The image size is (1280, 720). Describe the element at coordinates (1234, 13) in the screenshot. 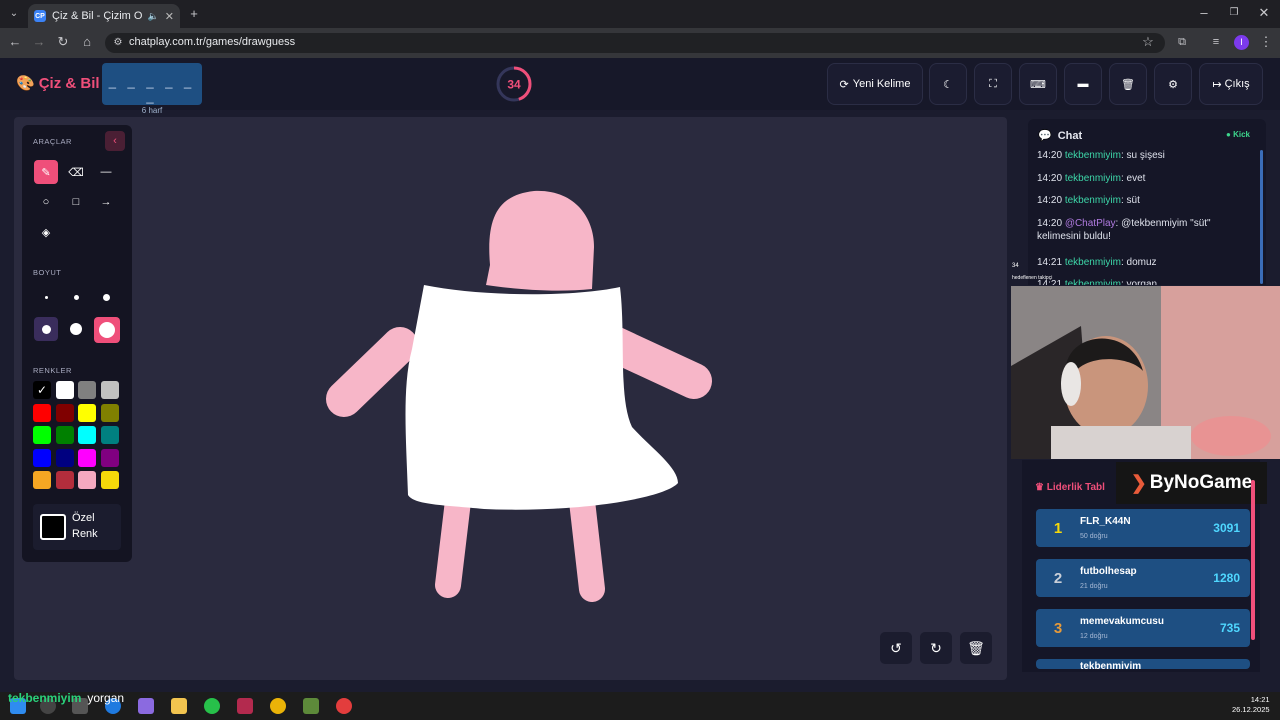

I see `restore-icon: ❐` at that location.